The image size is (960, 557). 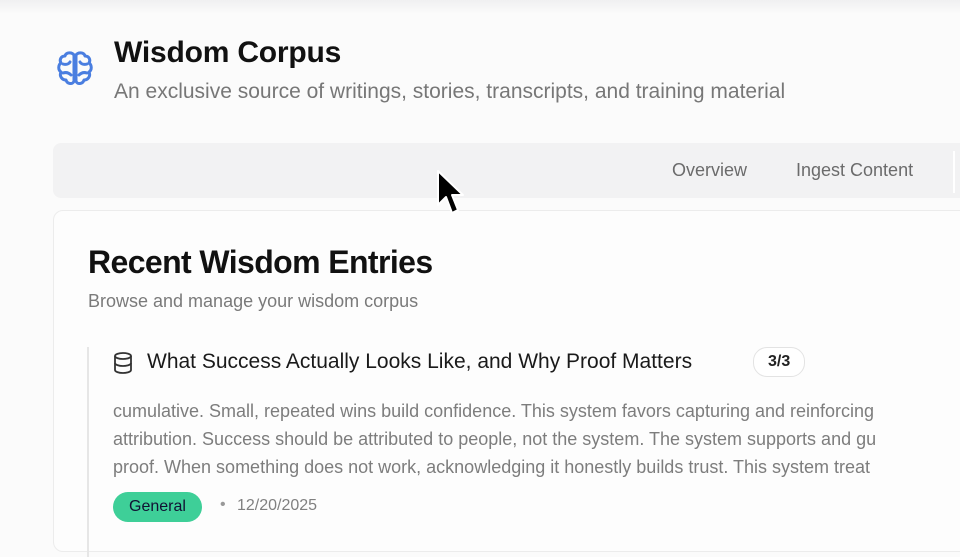 What do you see at coordinates (506, 170) in the screenshot?
I see `tab-bar: Overview Ingest Content` at bounding box center [506, 170].